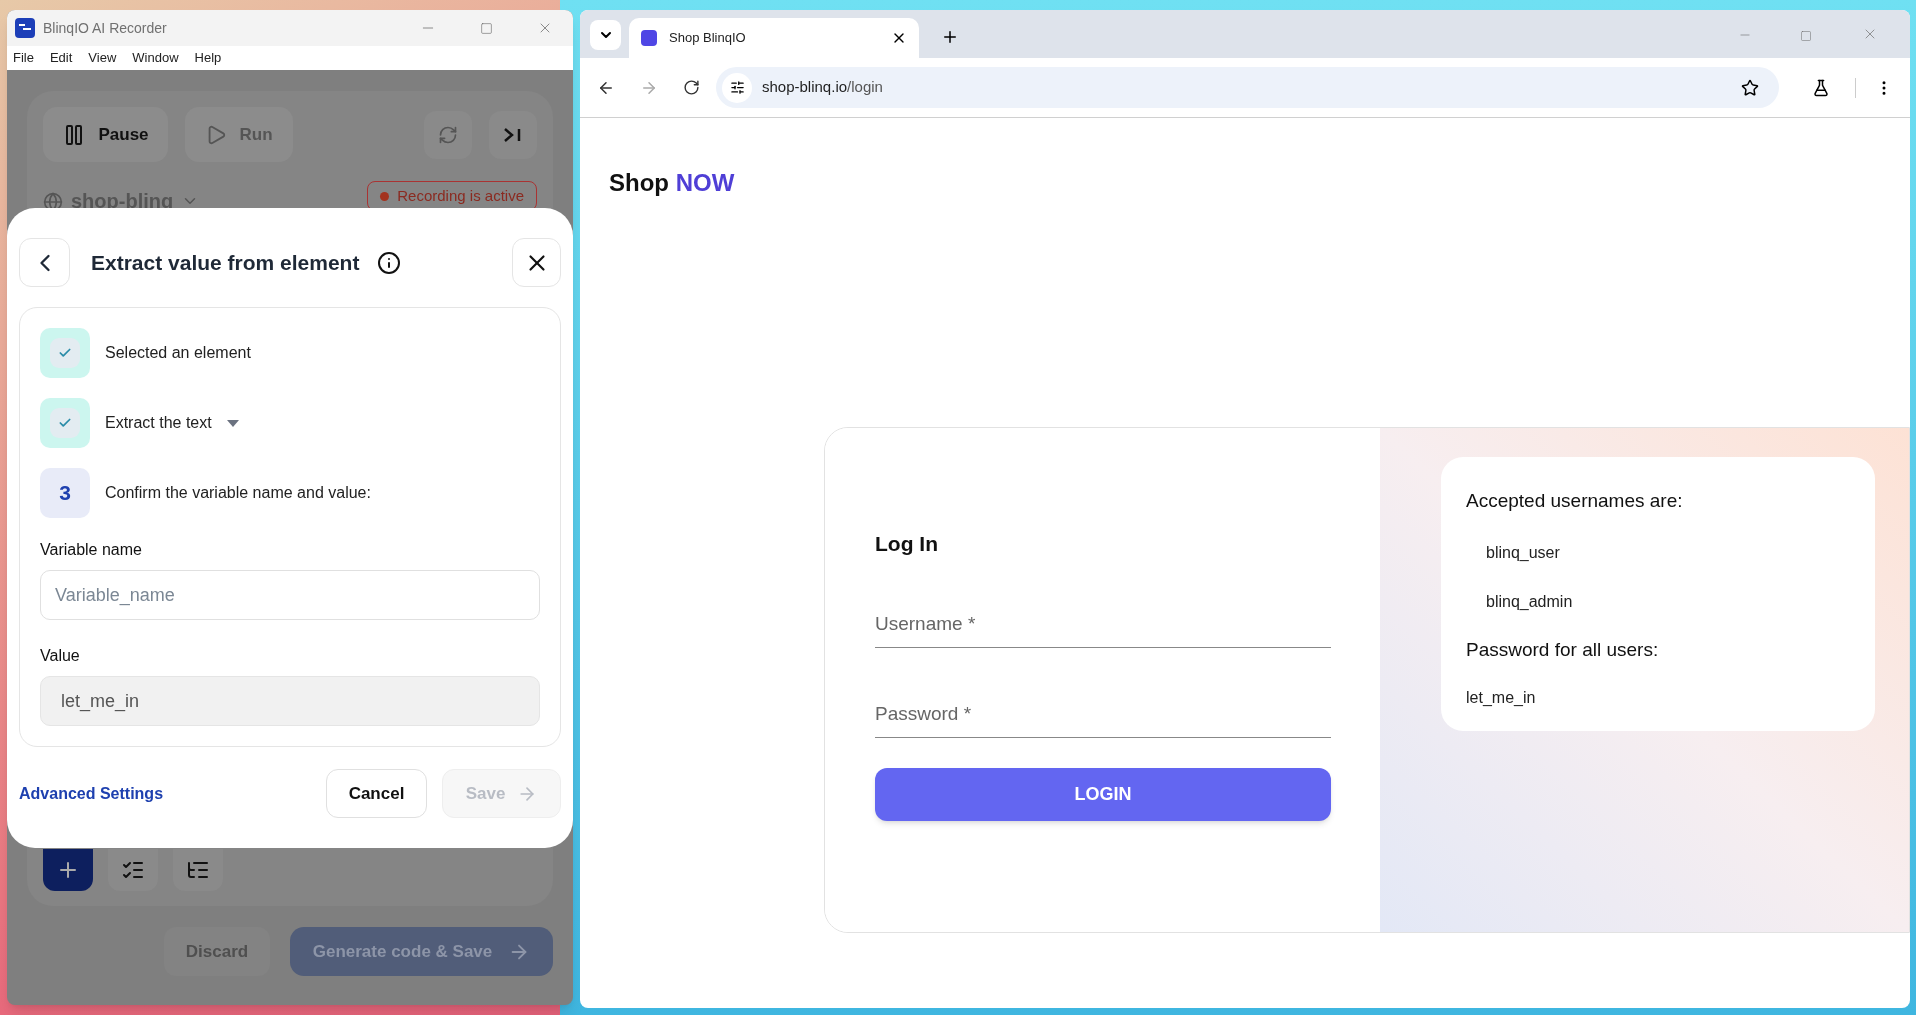 The width and height of the screenshot is (1916, 1015). I want to click on username-item: blinq_admin, so click(1530, 601).